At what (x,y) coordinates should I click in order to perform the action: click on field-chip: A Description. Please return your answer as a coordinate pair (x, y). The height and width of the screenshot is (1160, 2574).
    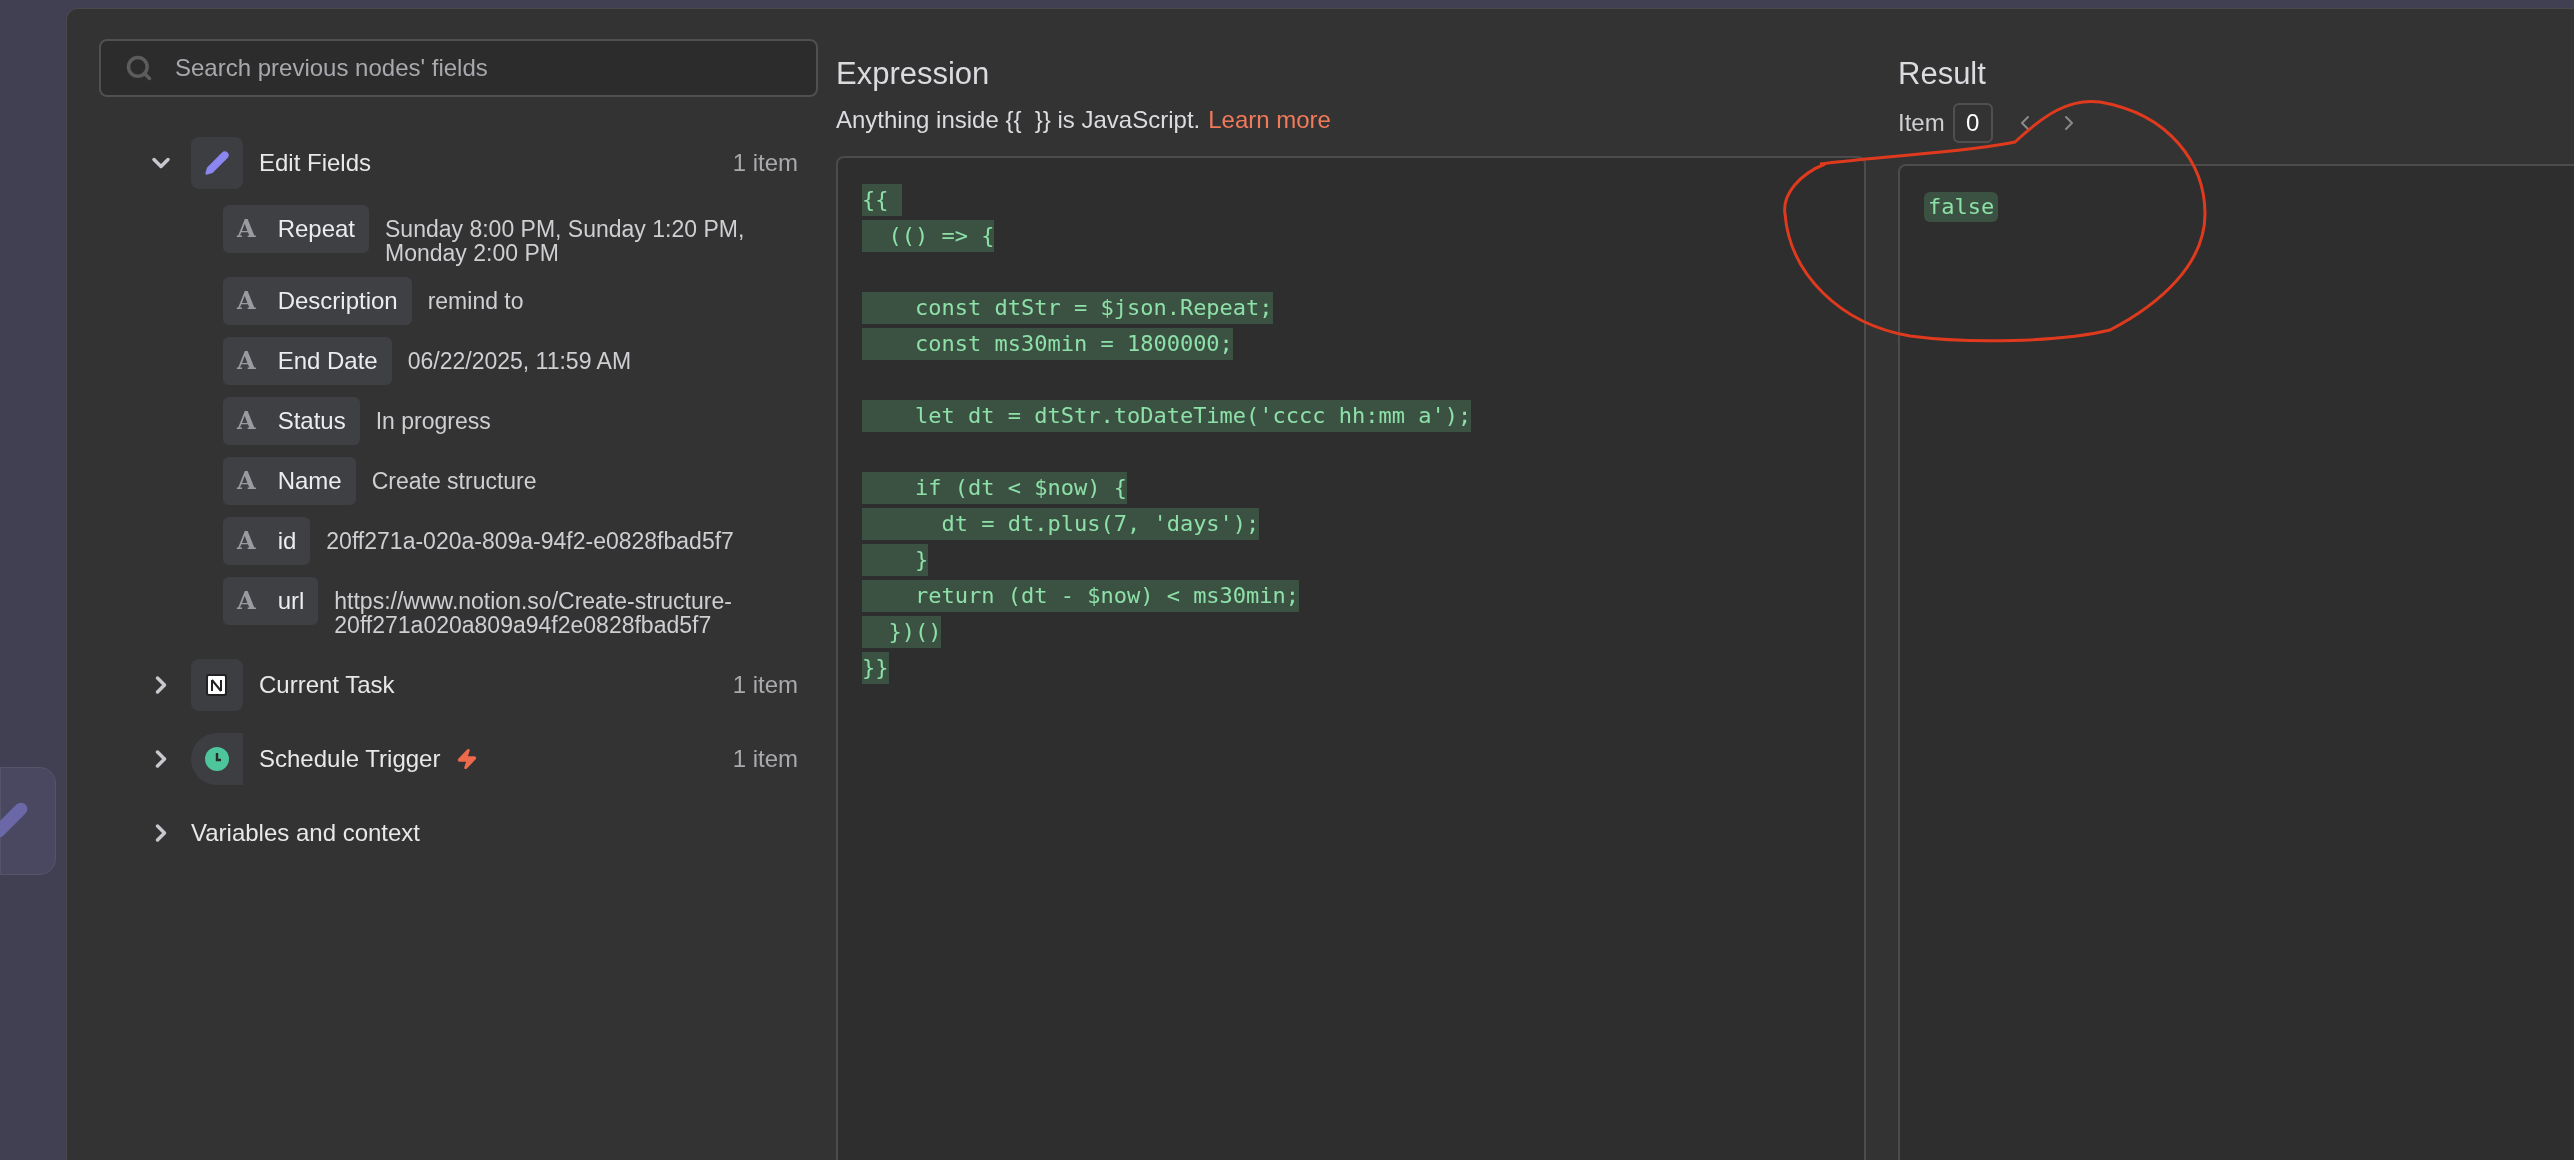
    Looking at the image, I should click on (317, 301).